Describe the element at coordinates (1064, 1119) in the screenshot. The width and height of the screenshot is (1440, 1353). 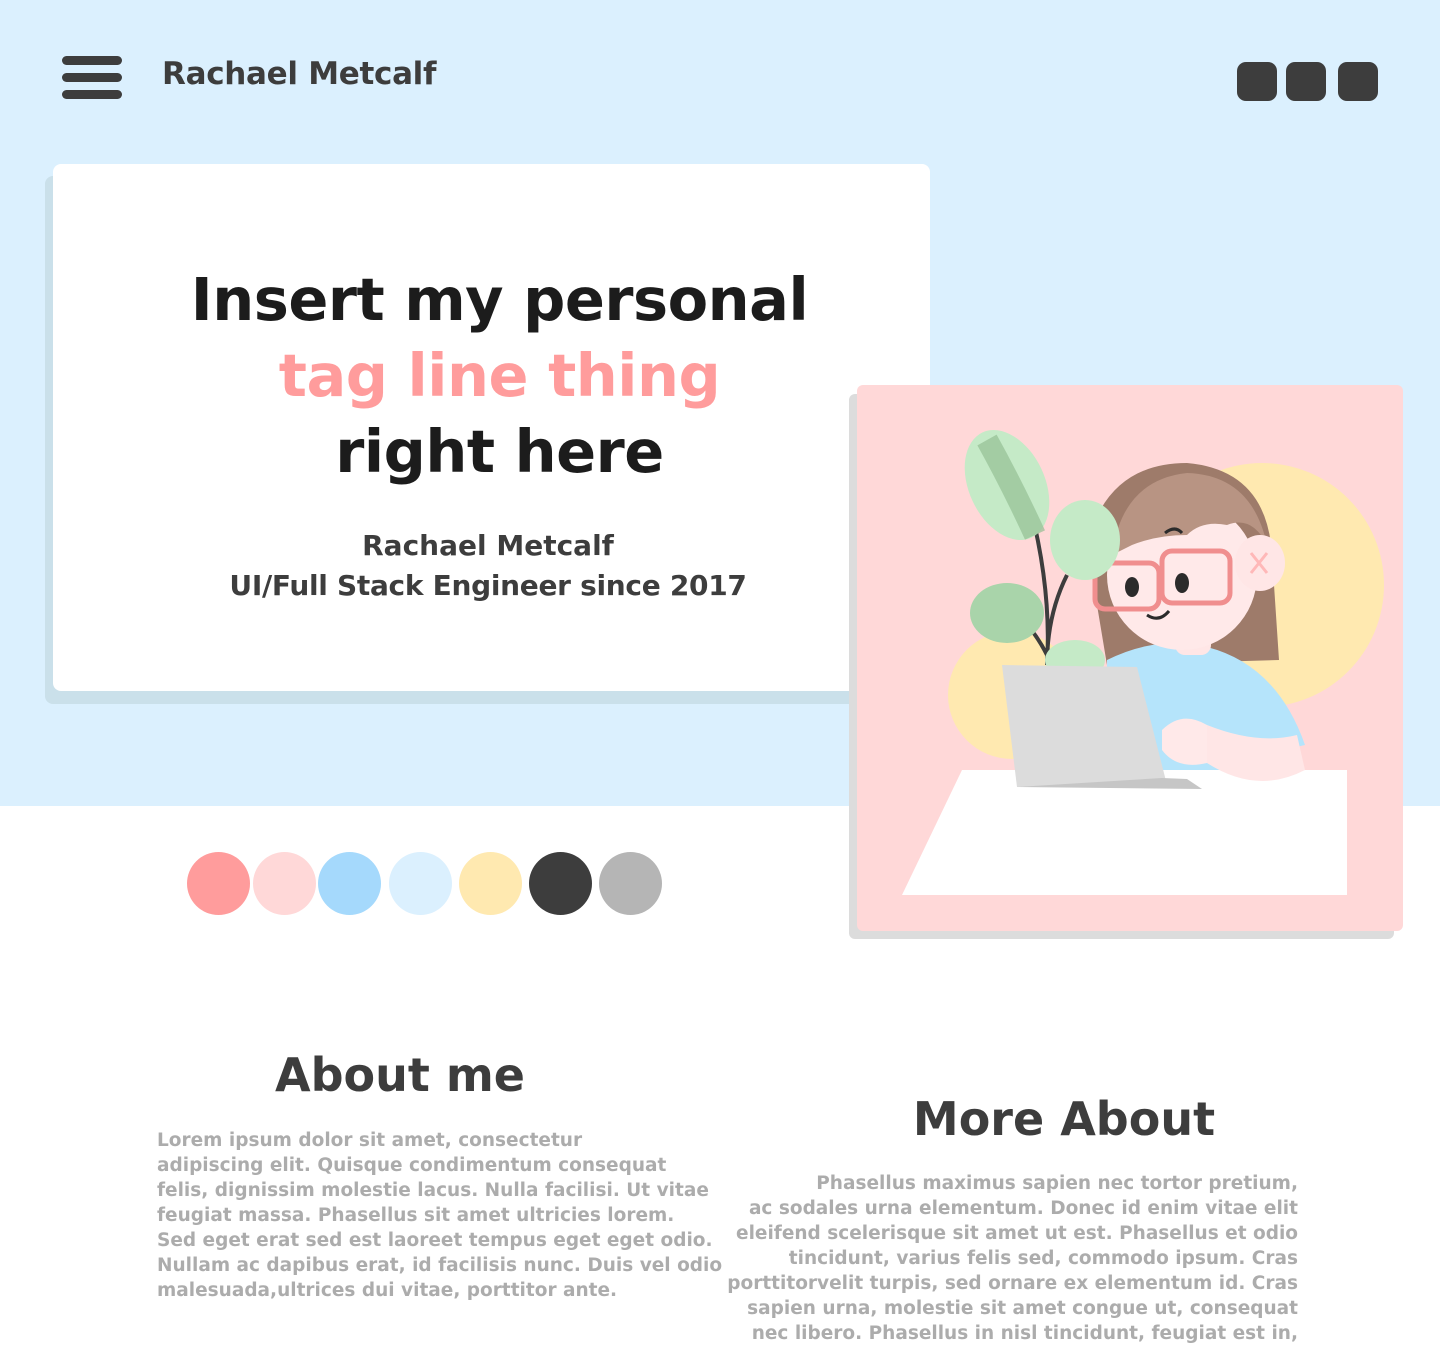
I see `more-about-title: More About` at that location.